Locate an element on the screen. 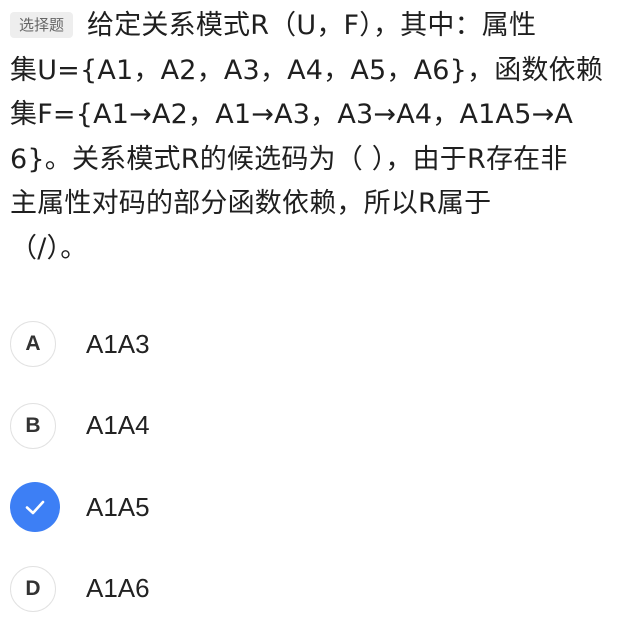 The height and width of the screenshot is (644, 630). option-b-letter: B is located at coordinates (33, 425).